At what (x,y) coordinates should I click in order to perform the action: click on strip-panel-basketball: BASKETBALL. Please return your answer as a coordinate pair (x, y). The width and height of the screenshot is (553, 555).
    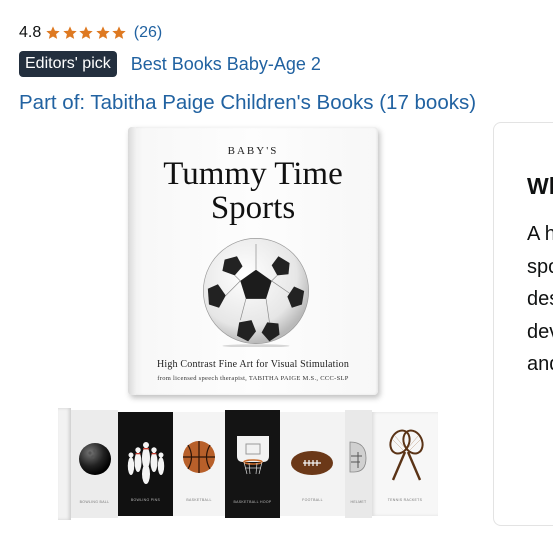
    Looking at the image, I should click on (199, 464).